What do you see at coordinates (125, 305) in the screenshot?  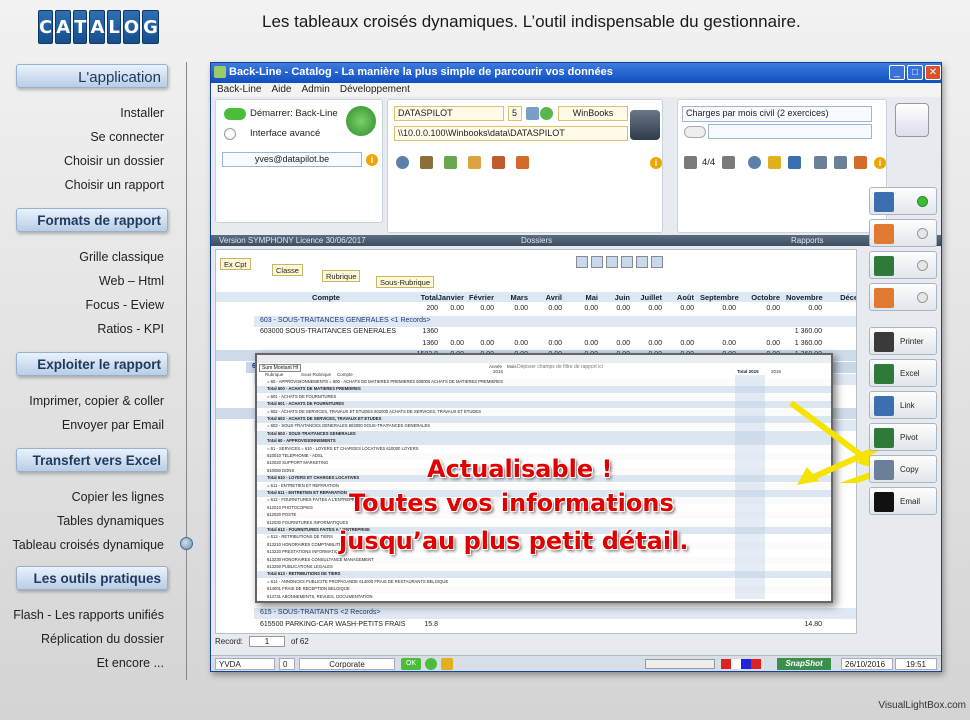 I see `sidebar-item: Focus - Eview` at bounding box center [125, 305].